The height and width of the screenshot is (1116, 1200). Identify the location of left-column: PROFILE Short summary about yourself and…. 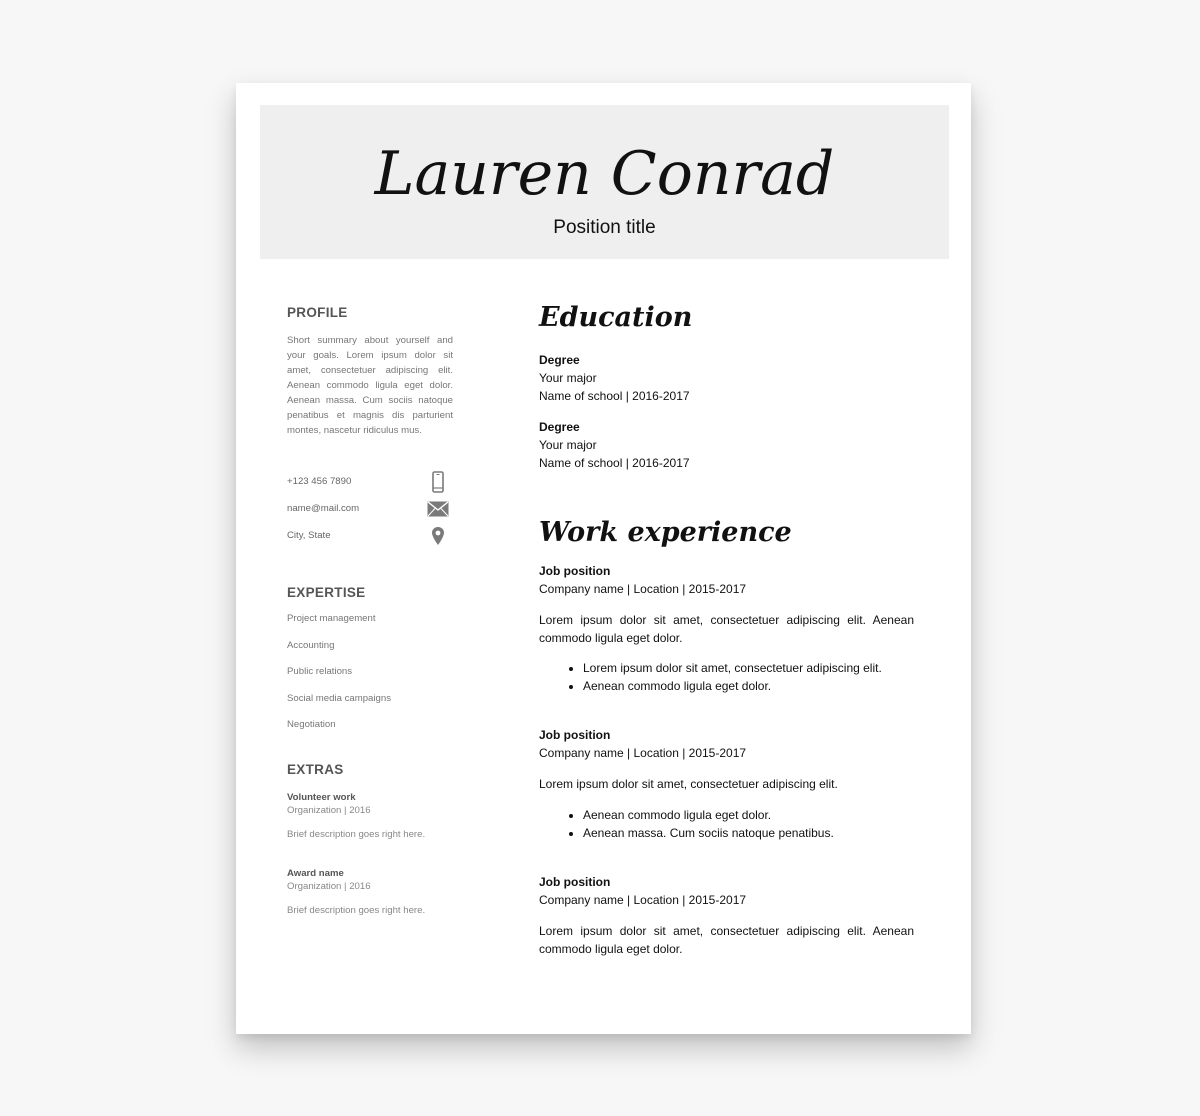
(370, 611).